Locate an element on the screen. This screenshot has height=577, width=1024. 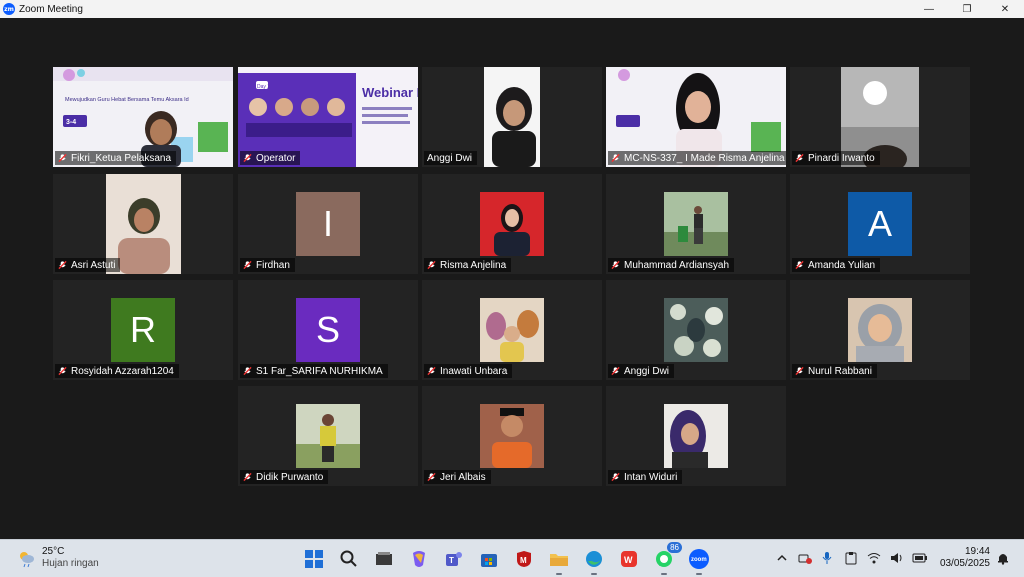
participant-name: Operator is located at coordinates (276, 158).